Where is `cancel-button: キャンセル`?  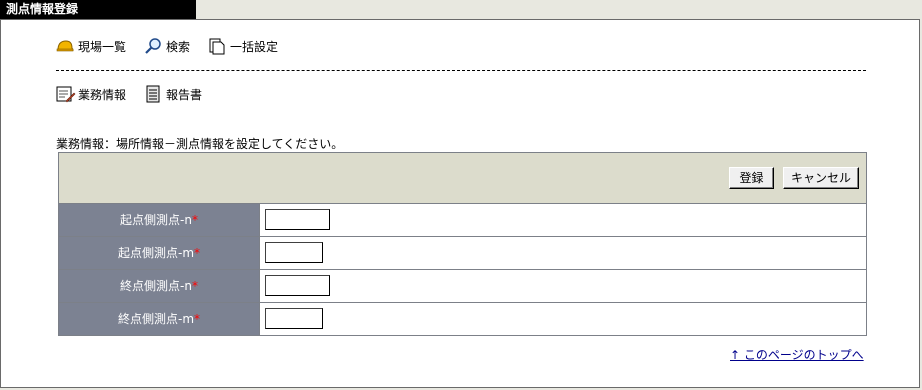
cancel-button: キャンセル is located at coordinates (821, 178).